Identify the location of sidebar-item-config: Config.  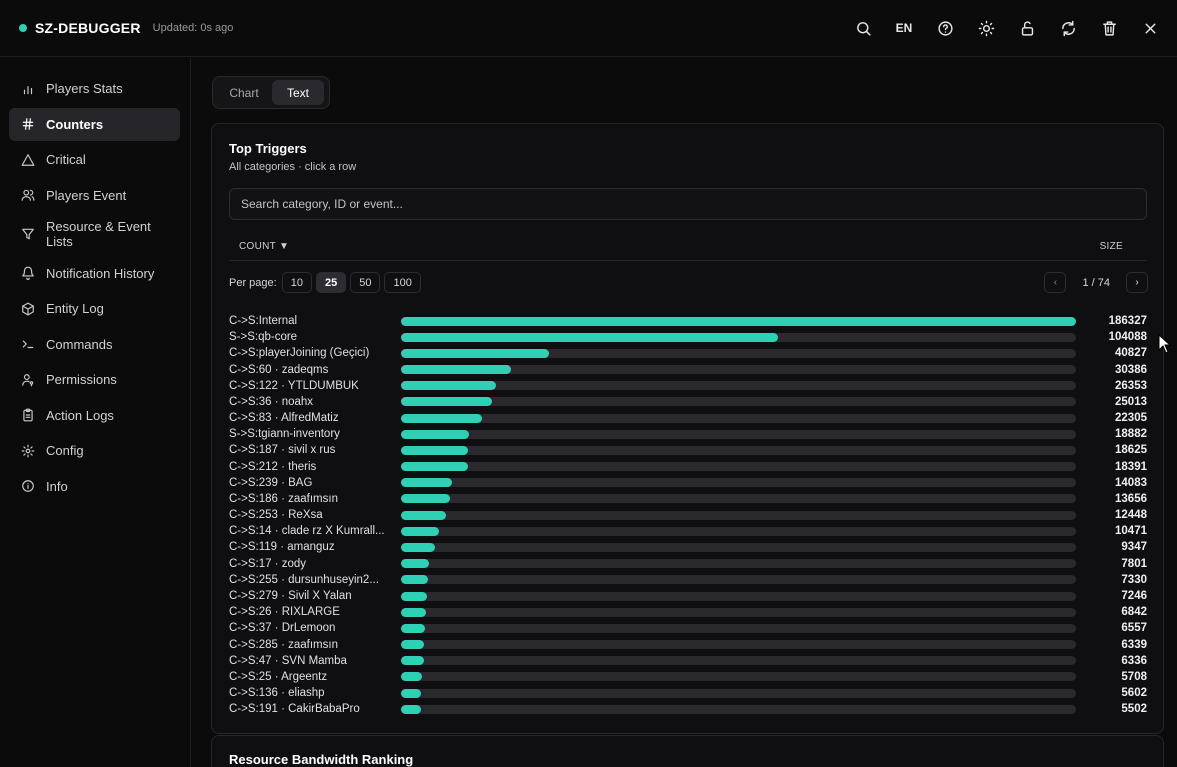
(94, 450).